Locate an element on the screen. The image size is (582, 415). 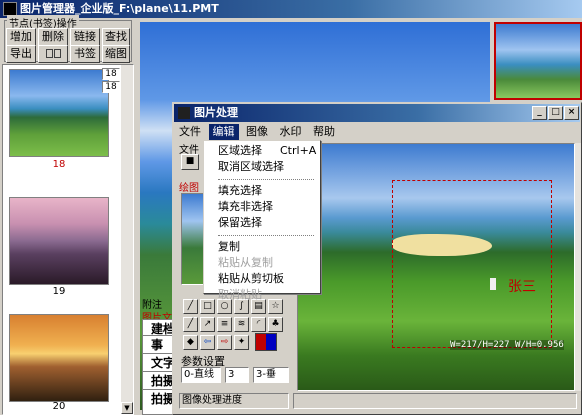
back-arrow-icon: ⇦ is located at coordinates (207, 342).